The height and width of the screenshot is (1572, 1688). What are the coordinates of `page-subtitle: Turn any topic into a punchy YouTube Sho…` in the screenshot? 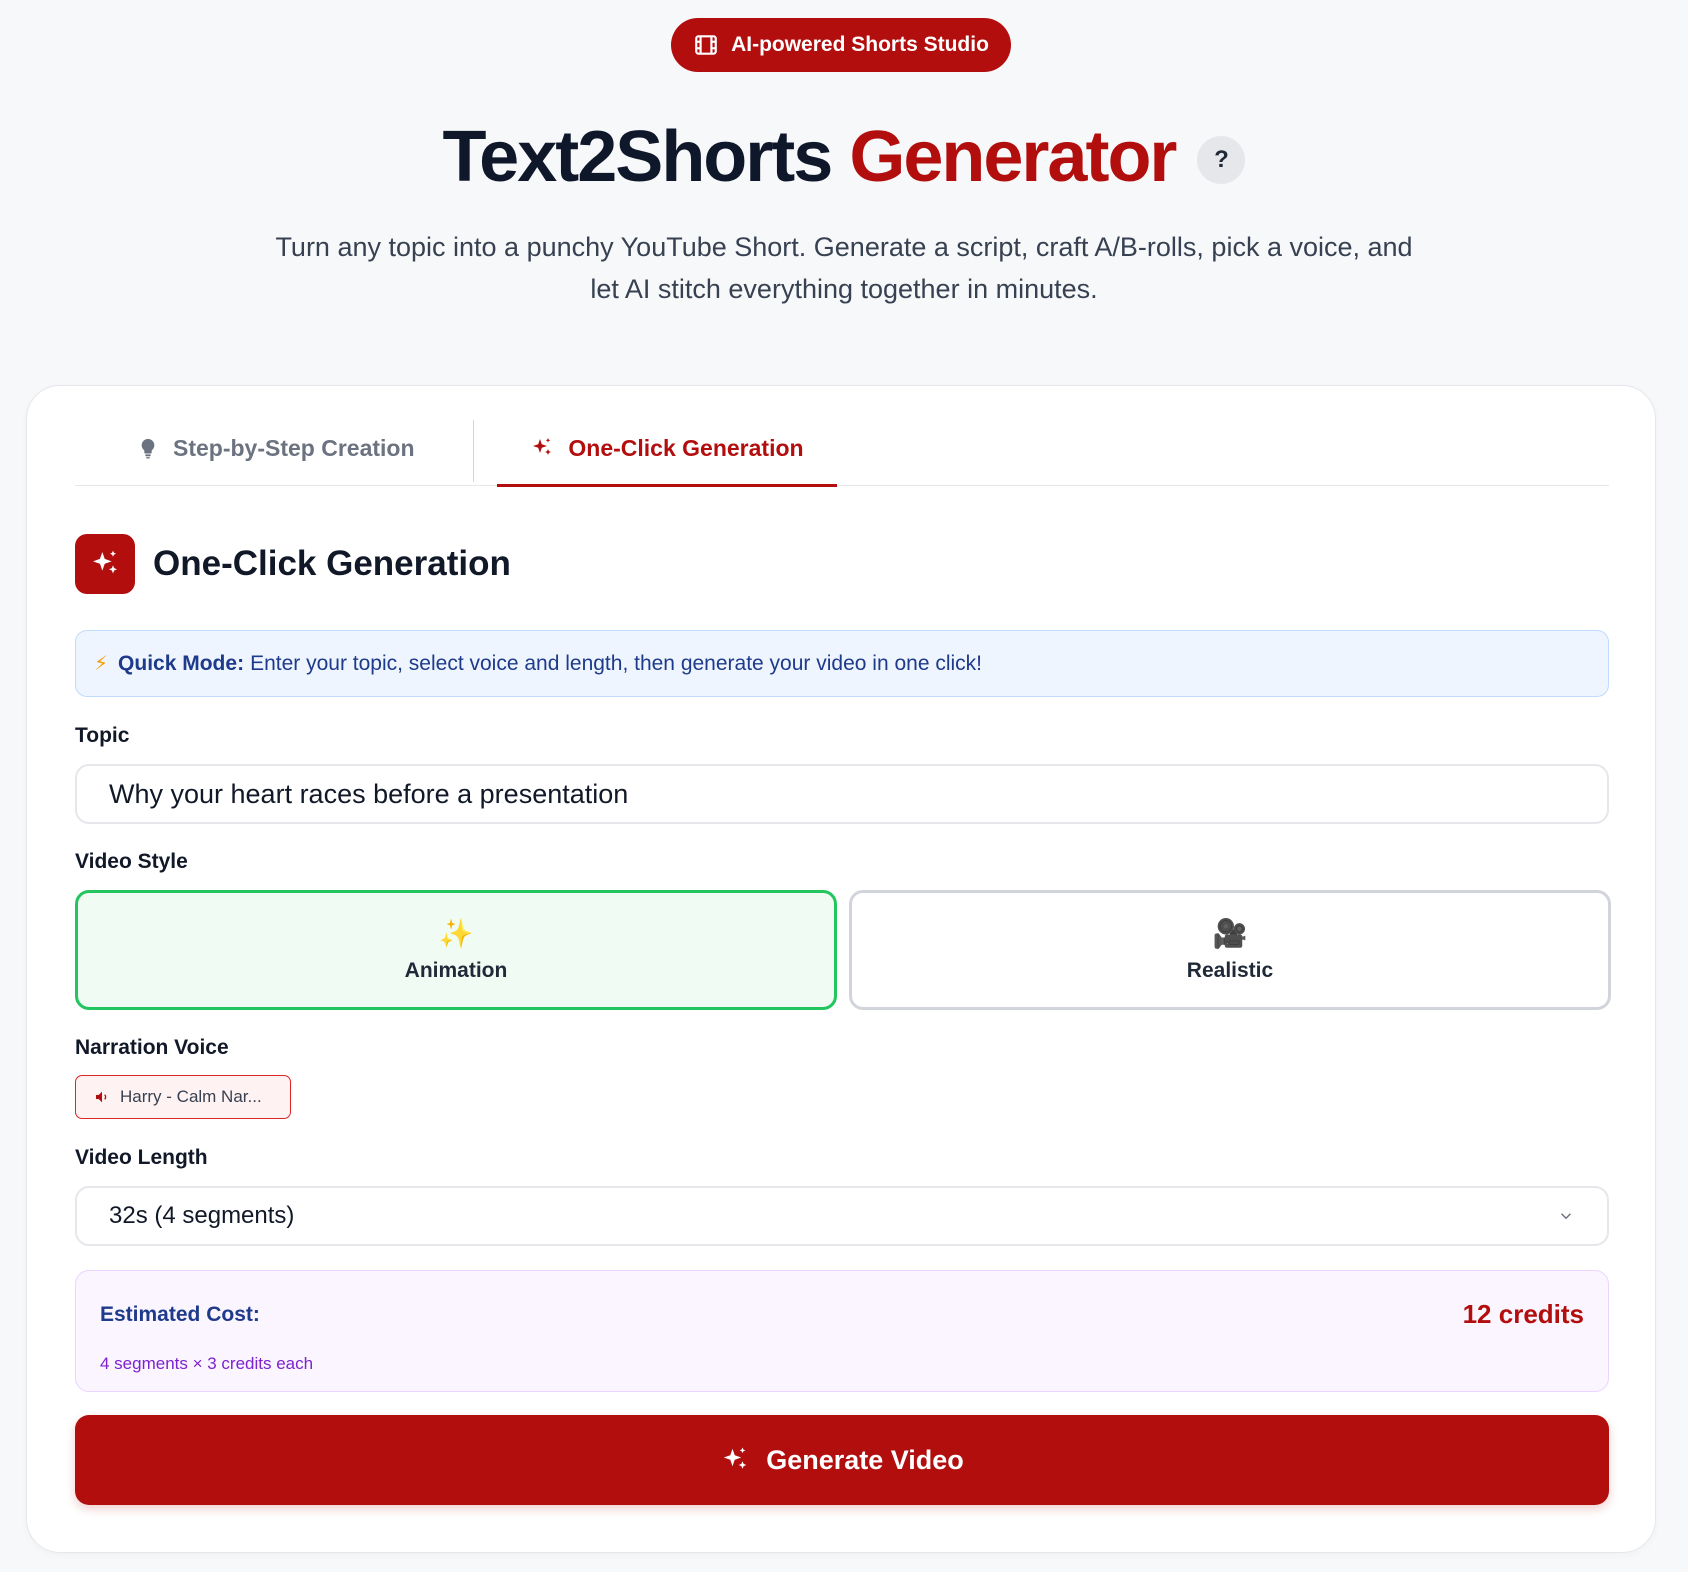 It's located at (844, 268).